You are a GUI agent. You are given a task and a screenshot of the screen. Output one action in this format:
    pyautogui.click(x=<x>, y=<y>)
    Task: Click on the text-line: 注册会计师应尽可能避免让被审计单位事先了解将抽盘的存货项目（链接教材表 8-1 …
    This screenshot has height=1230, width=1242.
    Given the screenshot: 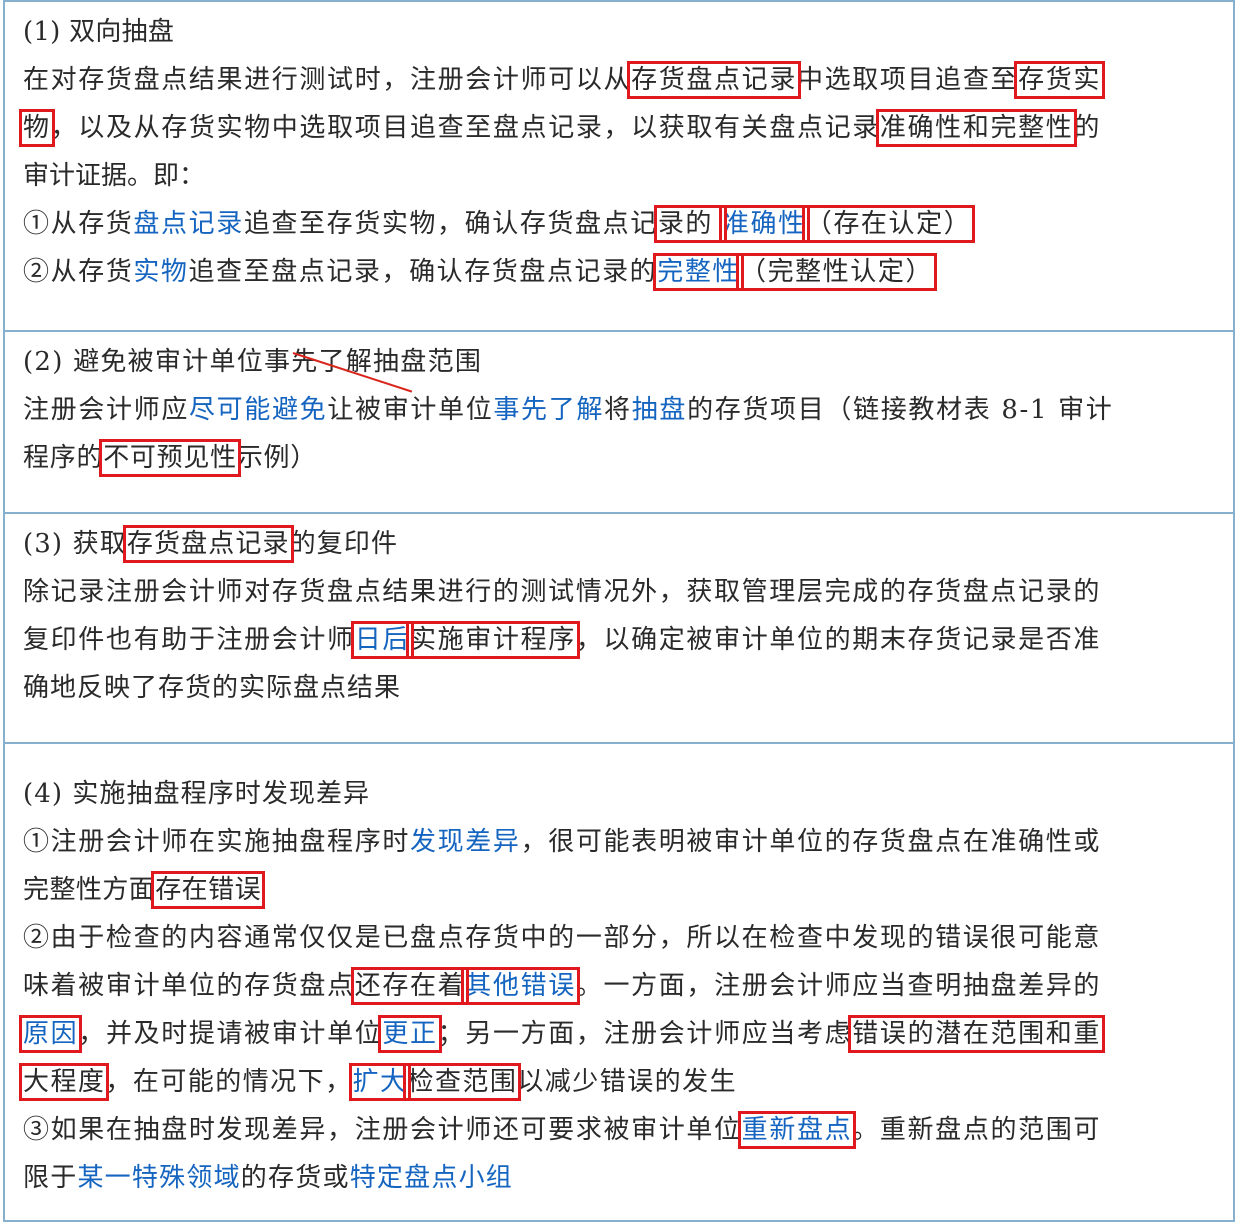 What is the action you would take?
    pyautogui.click(x=628, y=410)
    